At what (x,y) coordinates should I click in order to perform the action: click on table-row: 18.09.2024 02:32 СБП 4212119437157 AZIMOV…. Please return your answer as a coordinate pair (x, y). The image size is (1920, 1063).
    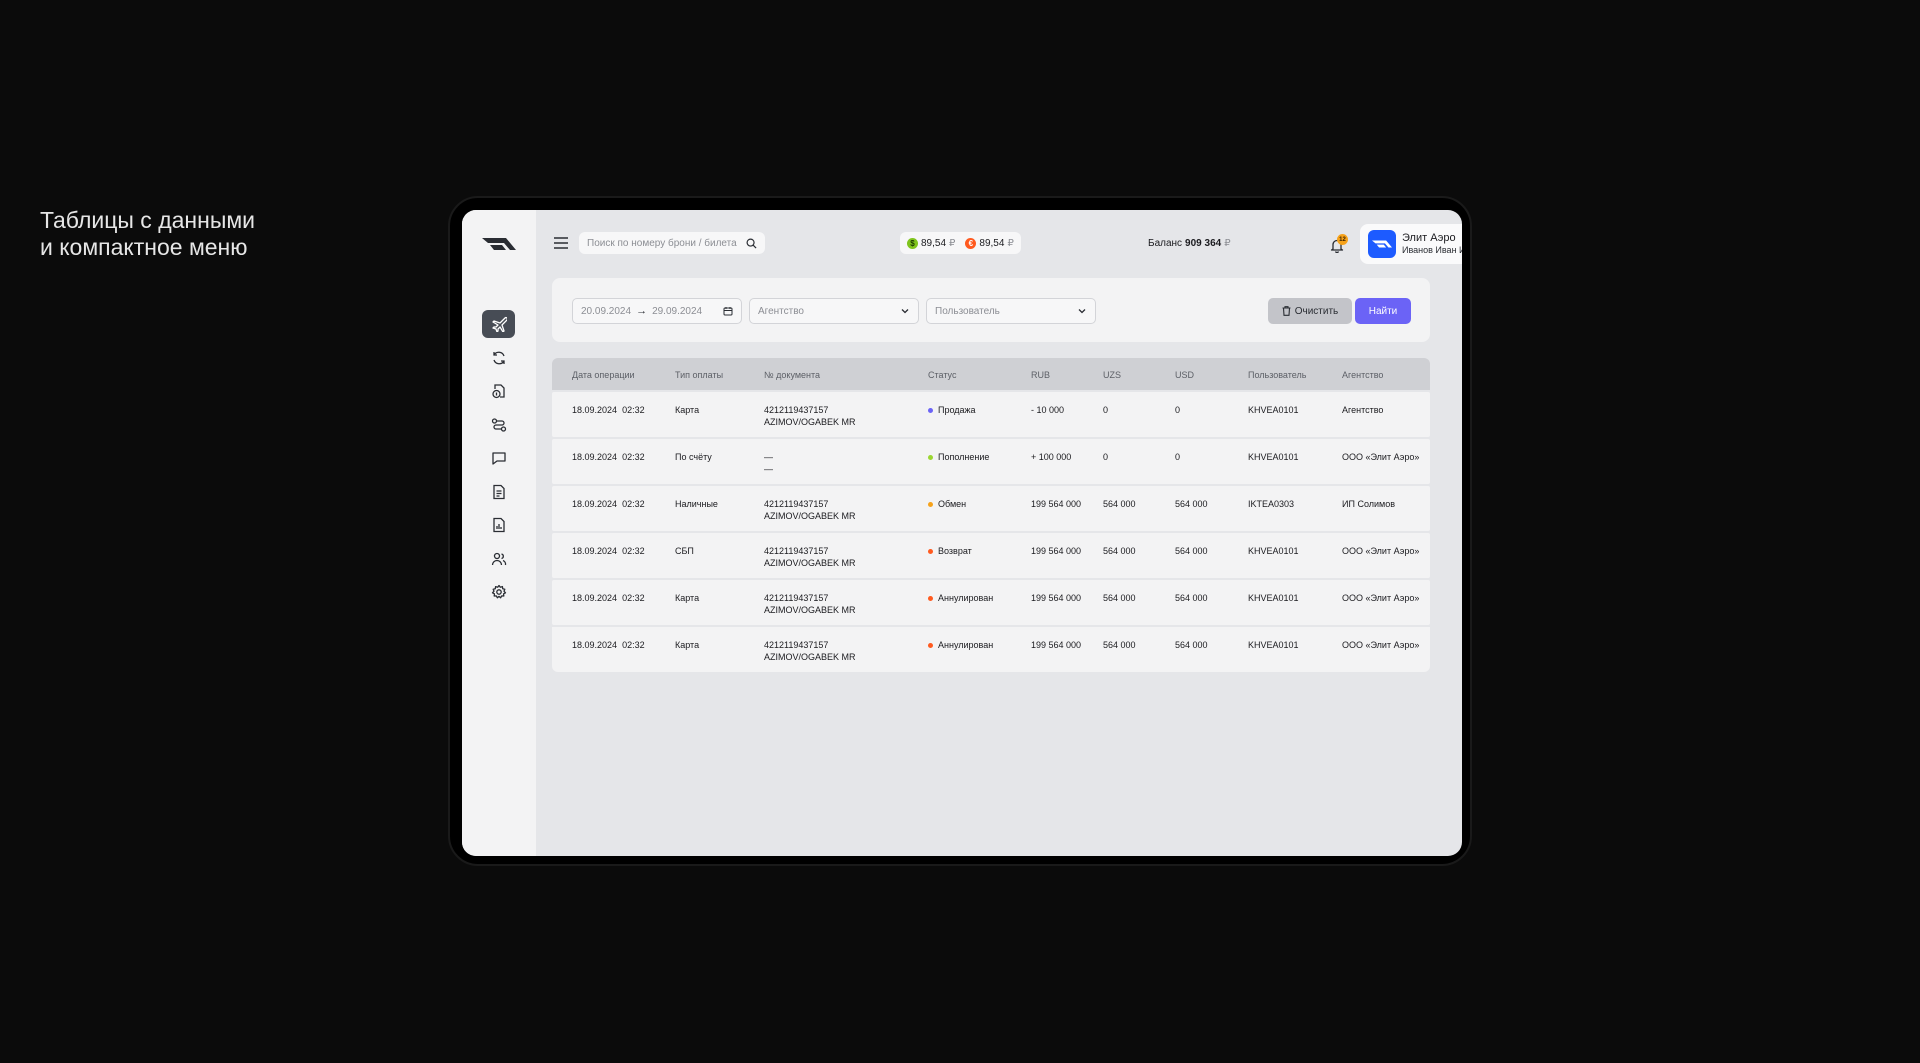
    Looking at the image, I should click on (991, 555).